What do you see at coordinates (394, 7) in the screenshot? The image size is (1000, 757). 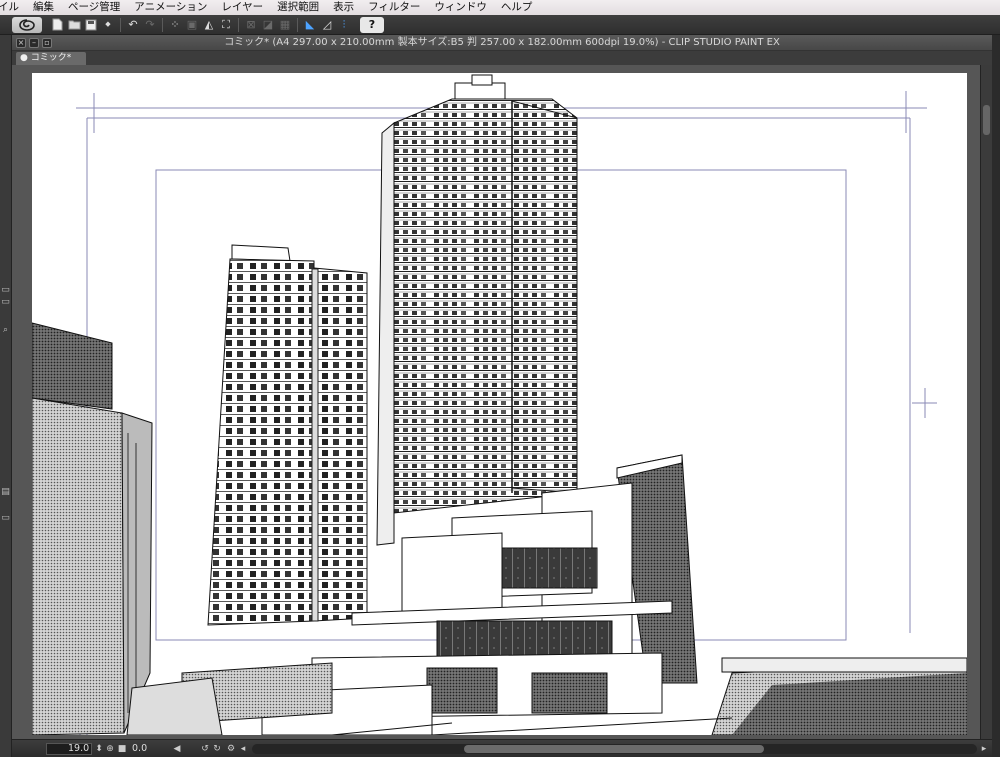 I see `menu-filter: フィルター` at bounding box center [394, 7].